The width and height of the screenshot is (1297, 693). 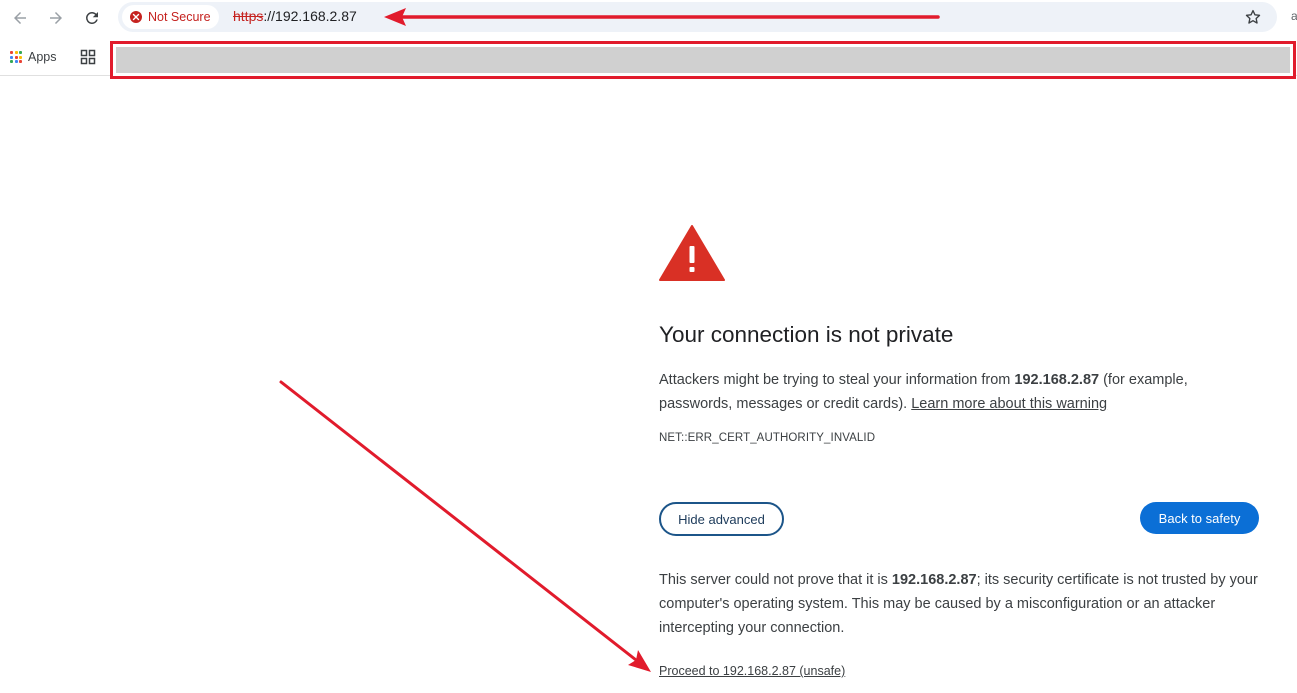 I want to click on apps-grid-icon, so click(x=16, y=57).